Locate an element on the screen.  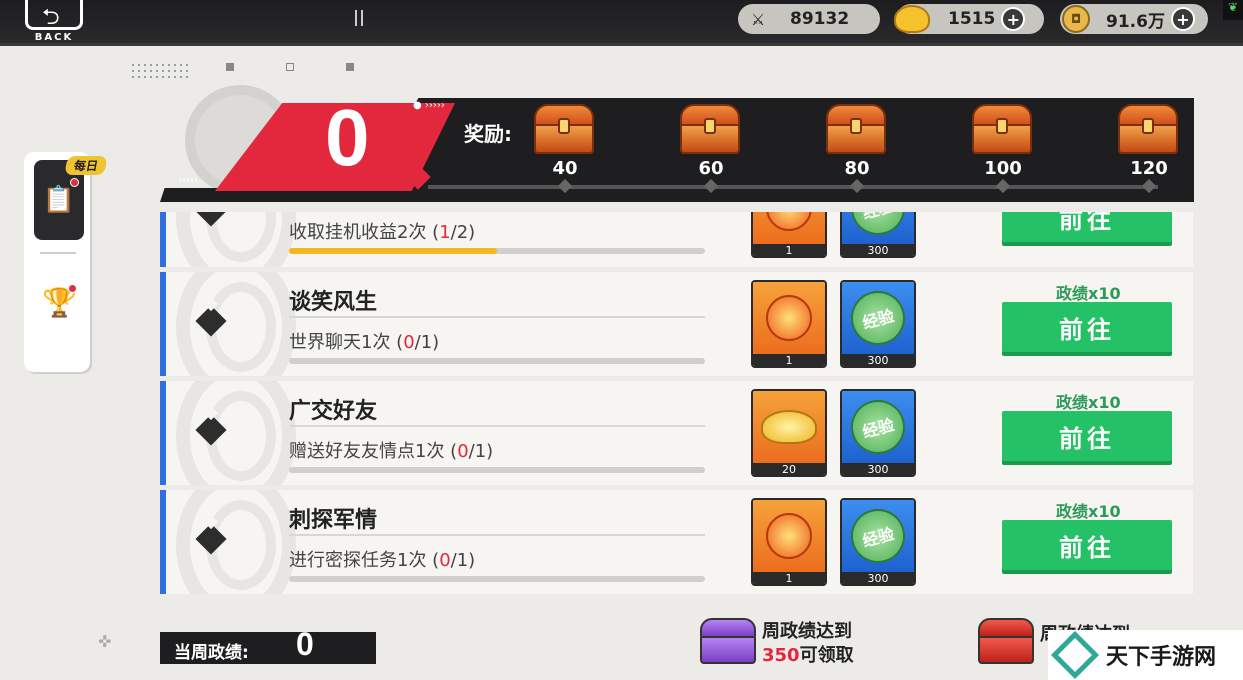
ingot-value: 1515 is located at coordinates (972, 19).